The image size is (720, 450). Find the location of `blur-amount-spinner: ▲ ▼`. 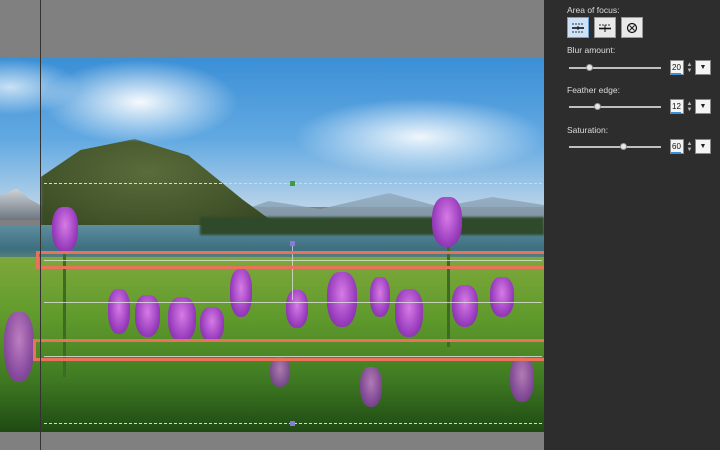

blur-amount-spinner: ▲ ▼ is located at coordinates (689, 67).